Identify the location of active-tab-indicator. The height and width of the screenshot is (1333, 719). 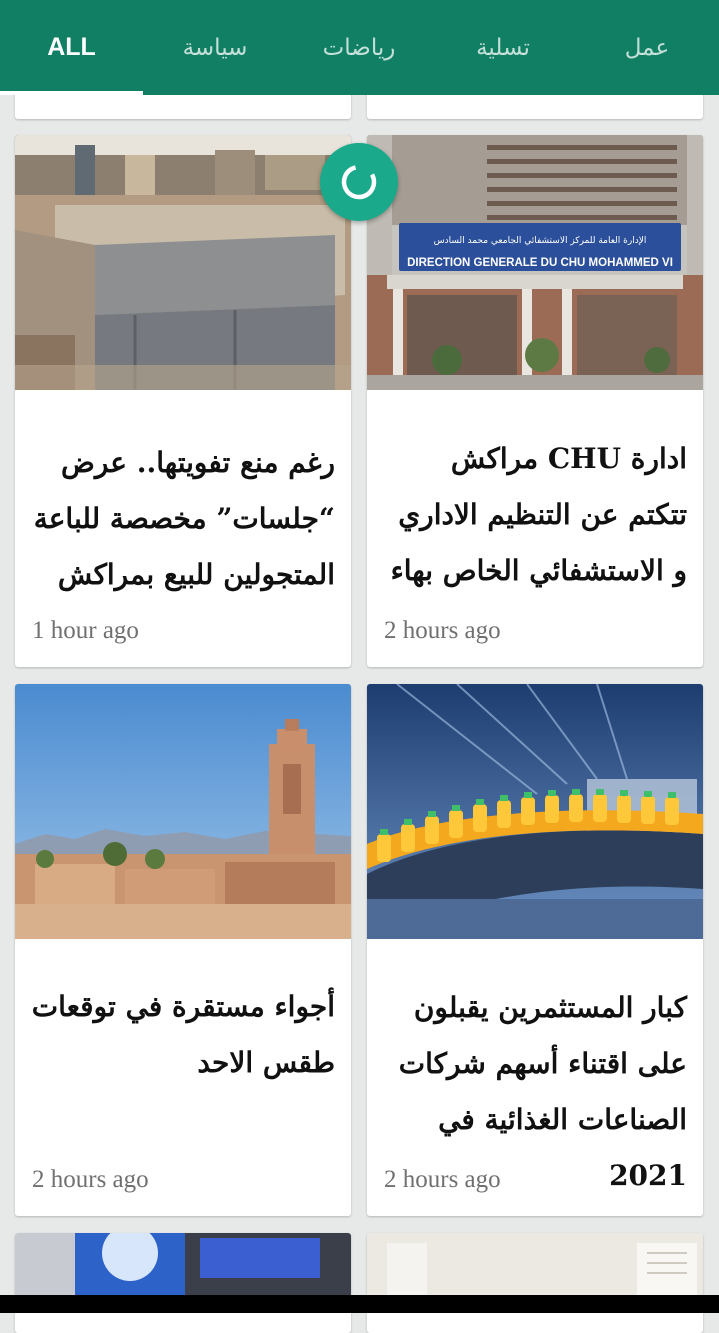
(71, 93).